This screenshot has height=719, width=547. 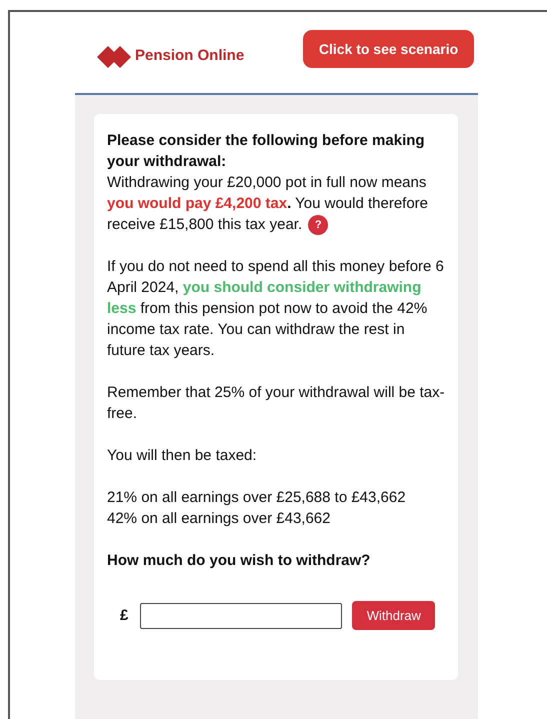 What do you see at coordinates (266, 151) in the screenshot?
I see `notice-heading: Please consider the following before making your withdrawal:` at bounding box center [266, 151].